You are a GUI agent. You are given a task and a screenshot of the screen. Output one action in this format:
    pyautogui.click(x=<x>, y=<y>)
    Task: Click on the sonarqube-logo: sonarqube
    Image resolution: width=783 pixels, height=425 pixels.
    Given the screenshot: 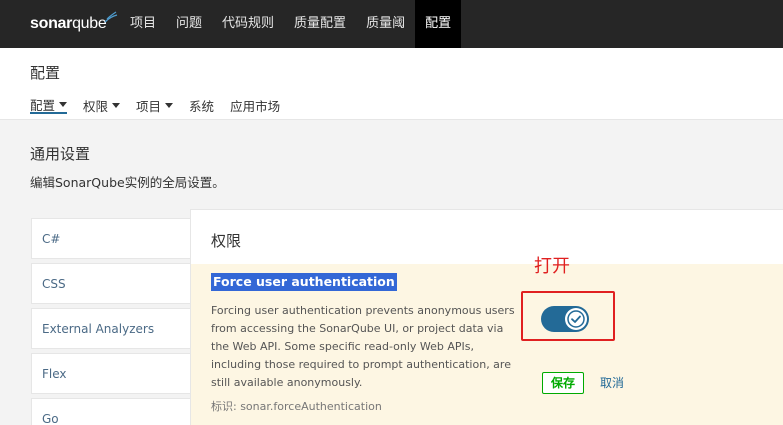 What is the action you would take?
    pyautogui.click(x=74, y=23)
    